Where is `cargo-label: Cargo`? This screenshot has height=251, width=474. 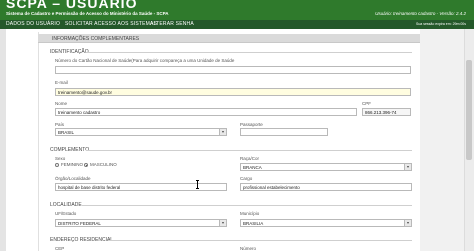 cargo-label: Cargo is located at coordinates (246, 178).